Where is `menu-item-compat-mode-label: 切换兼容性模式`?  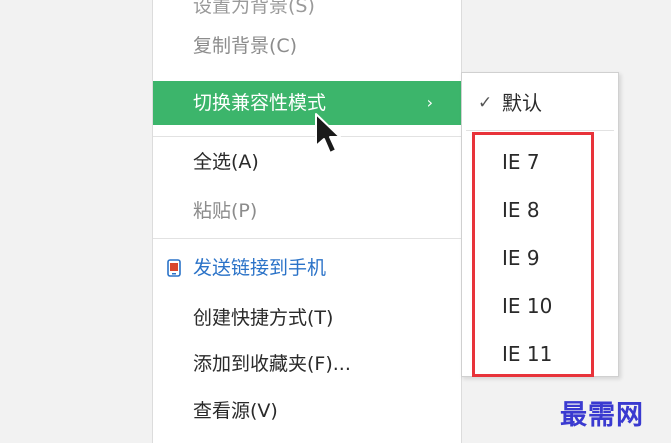 menu-item-compat-mode-label: 切换兼容性模式 is located at coordinates (260, 103).